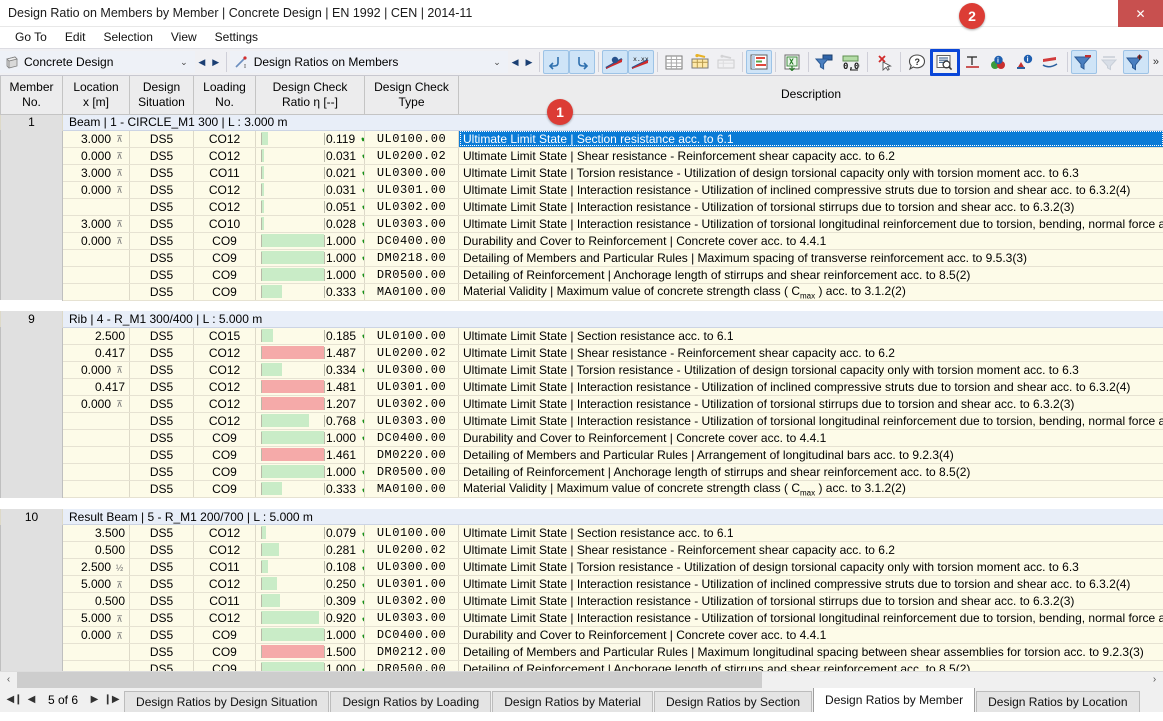 This screenshot has height=721, width=1163. I want to click on design-ratio-cell: 0.021✔, so click(310, 173).